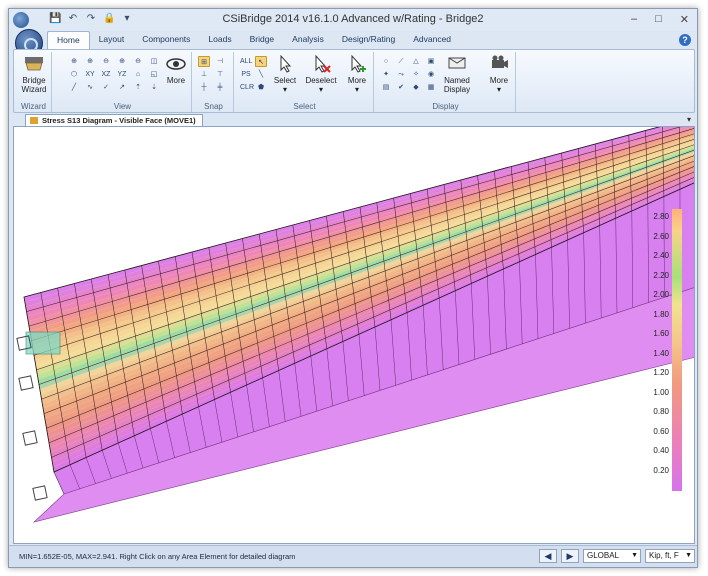  Describe the element at coordinates (43, 343) in the screenshot. I see `abutment-block` at that location.